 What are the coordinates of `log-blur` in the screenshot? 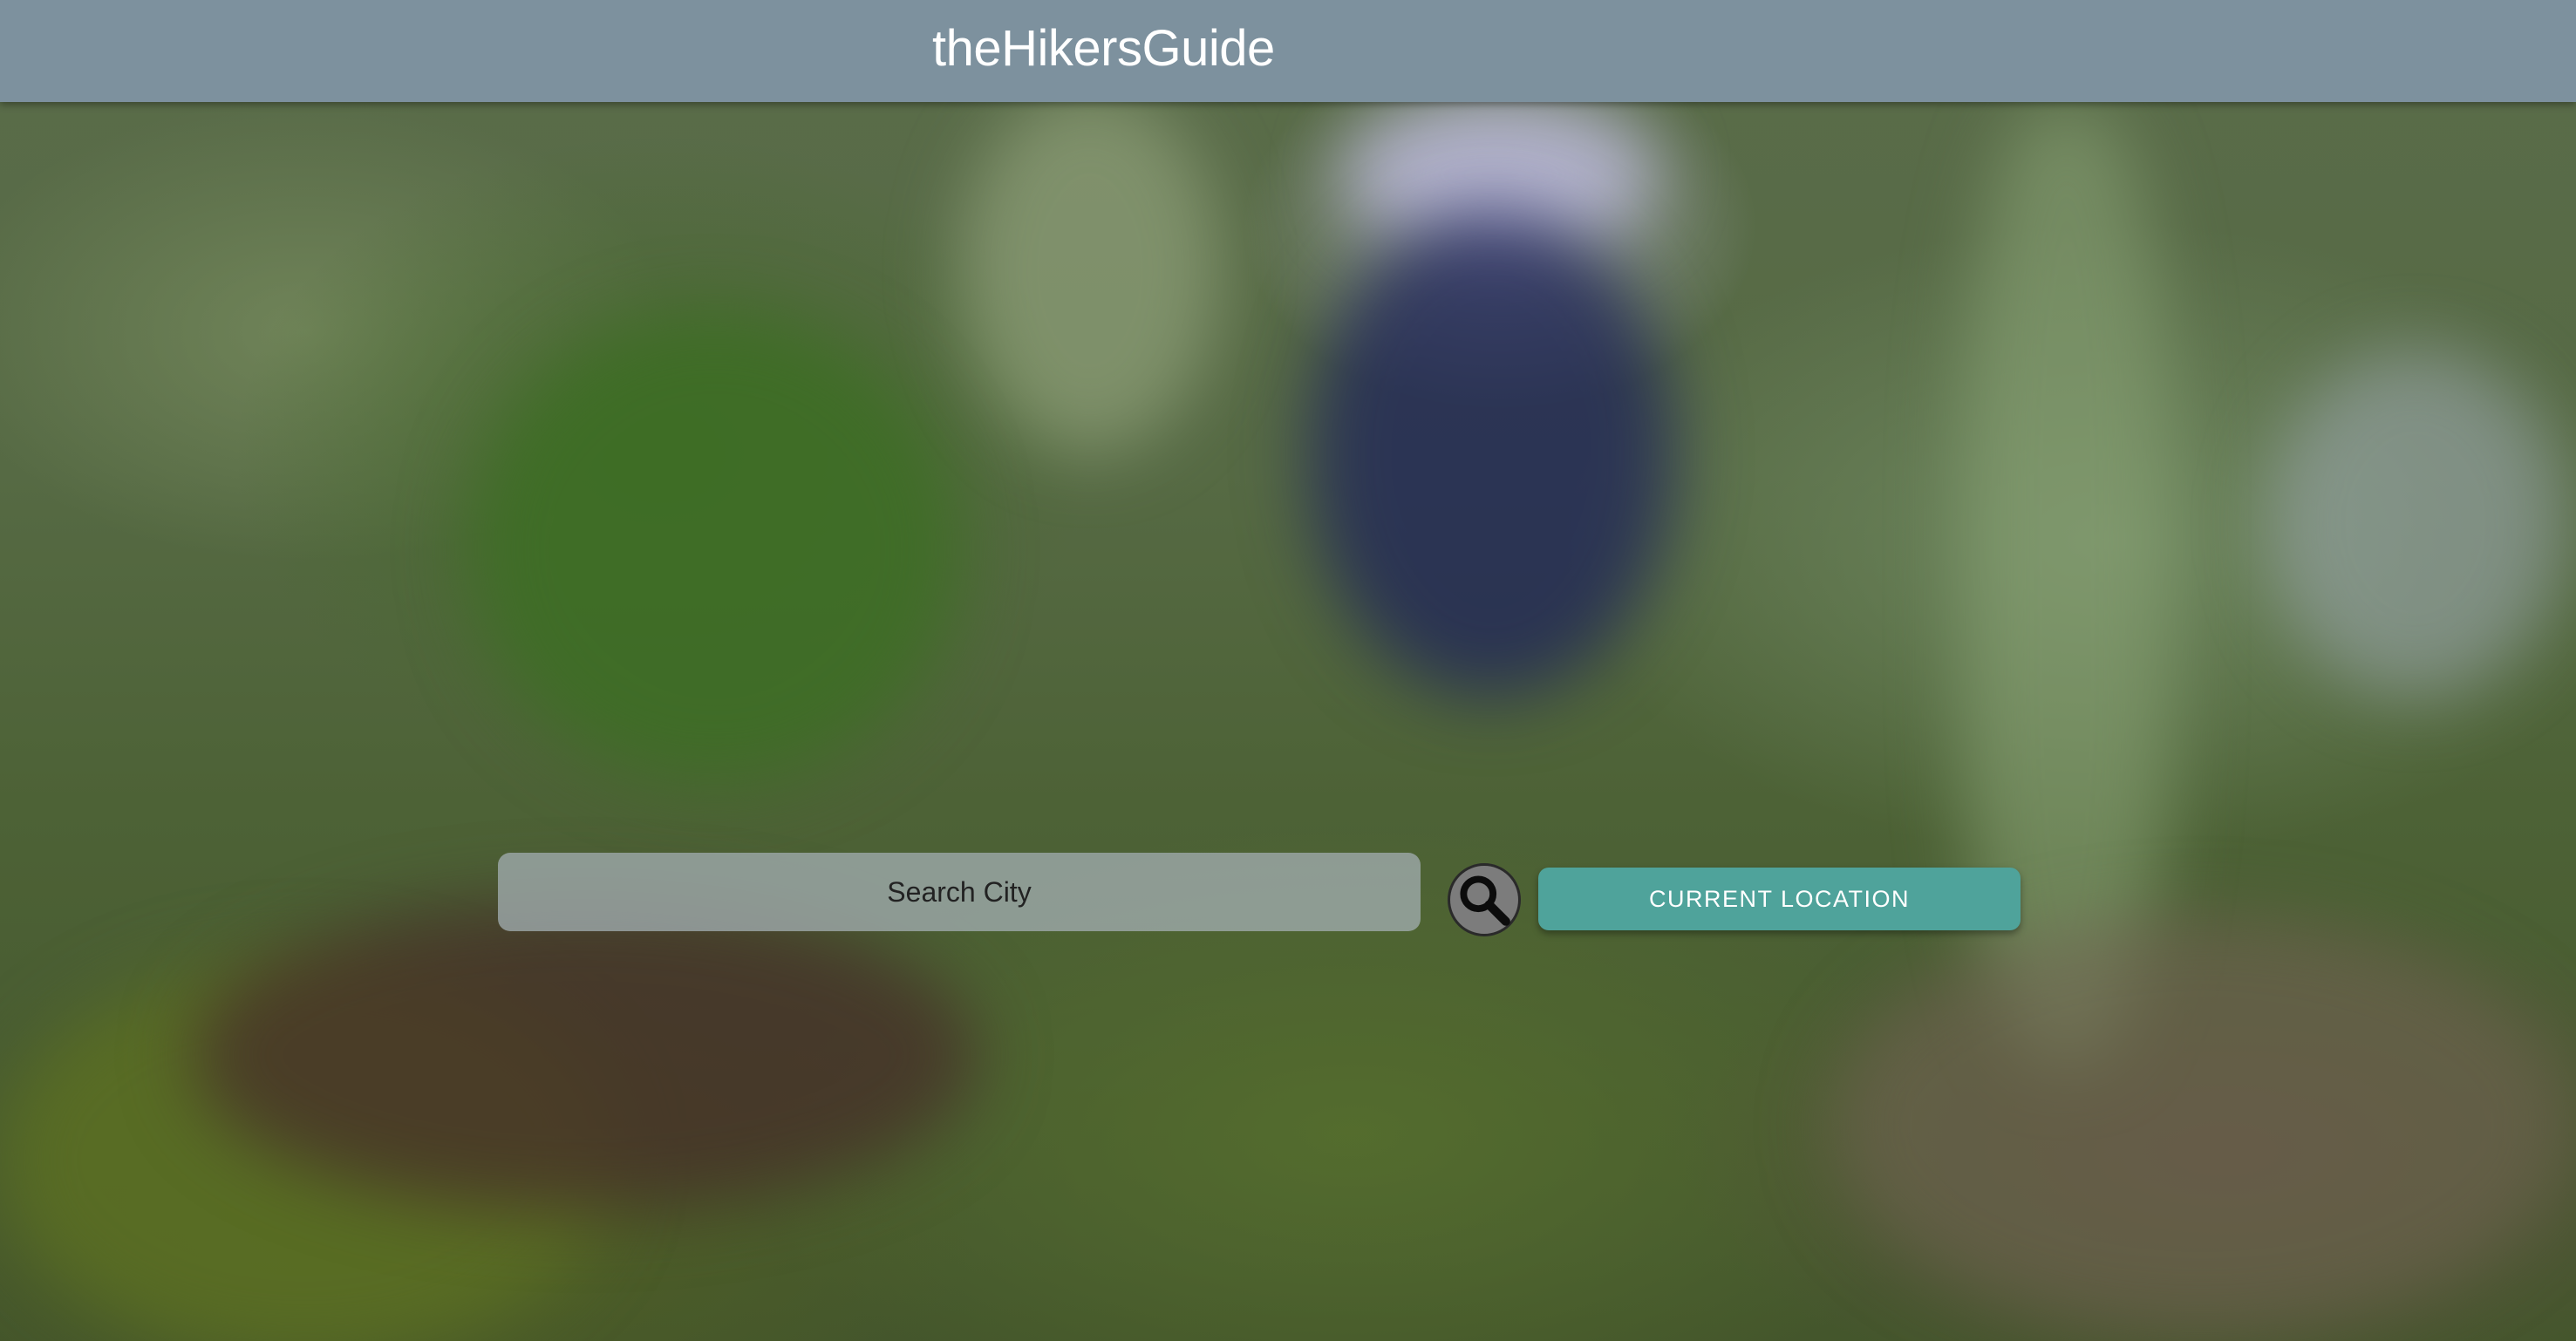 It's located at (585, 1055).